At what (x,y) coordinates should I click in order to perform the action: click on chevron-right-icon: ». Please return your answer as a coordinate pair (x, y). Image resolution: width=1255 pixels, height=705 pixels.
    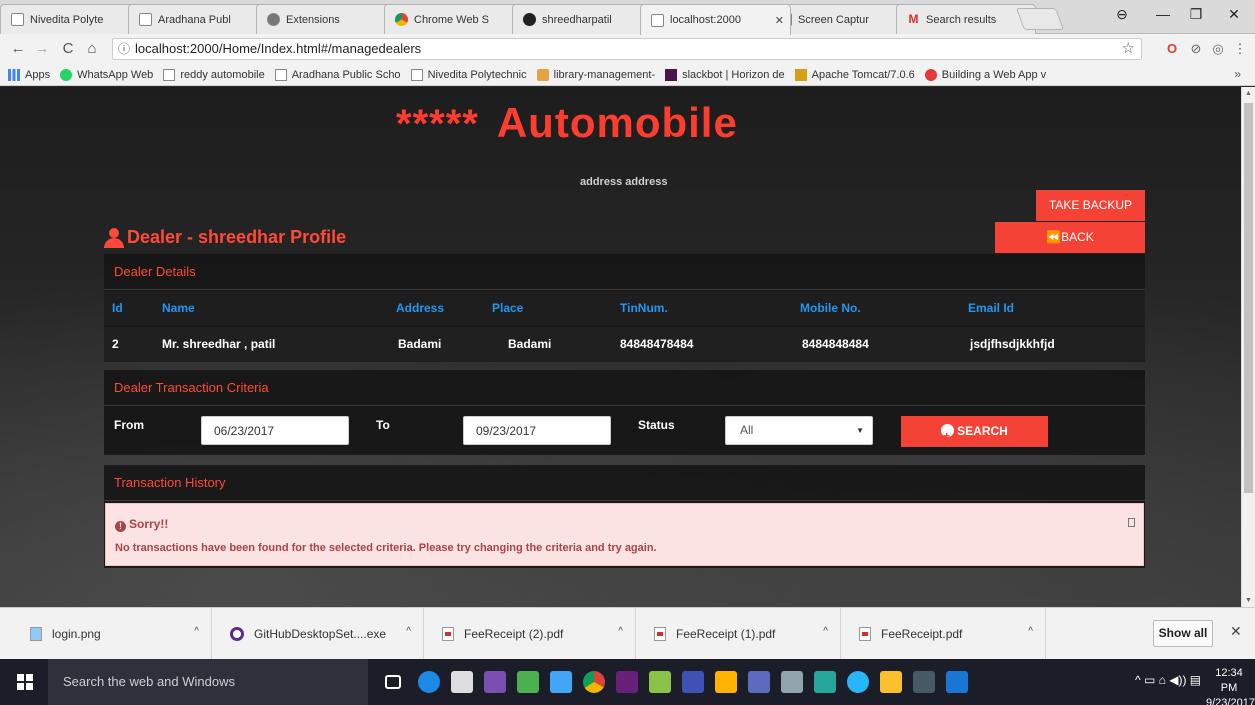
    Looking at the image, I should click on (1237, 74).